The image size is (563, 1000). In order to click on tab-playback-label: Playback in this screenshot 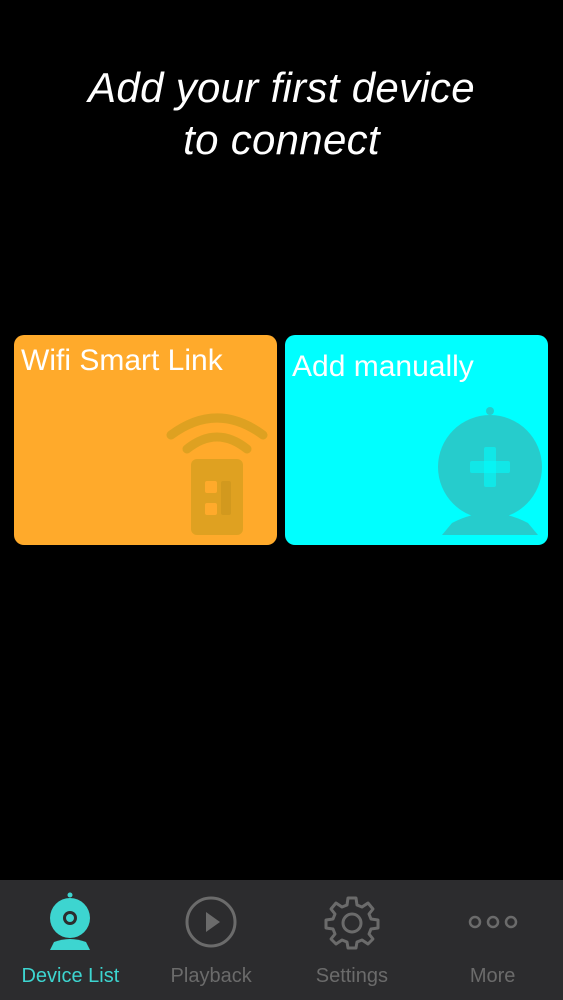, I will do `click(211, 976)`.